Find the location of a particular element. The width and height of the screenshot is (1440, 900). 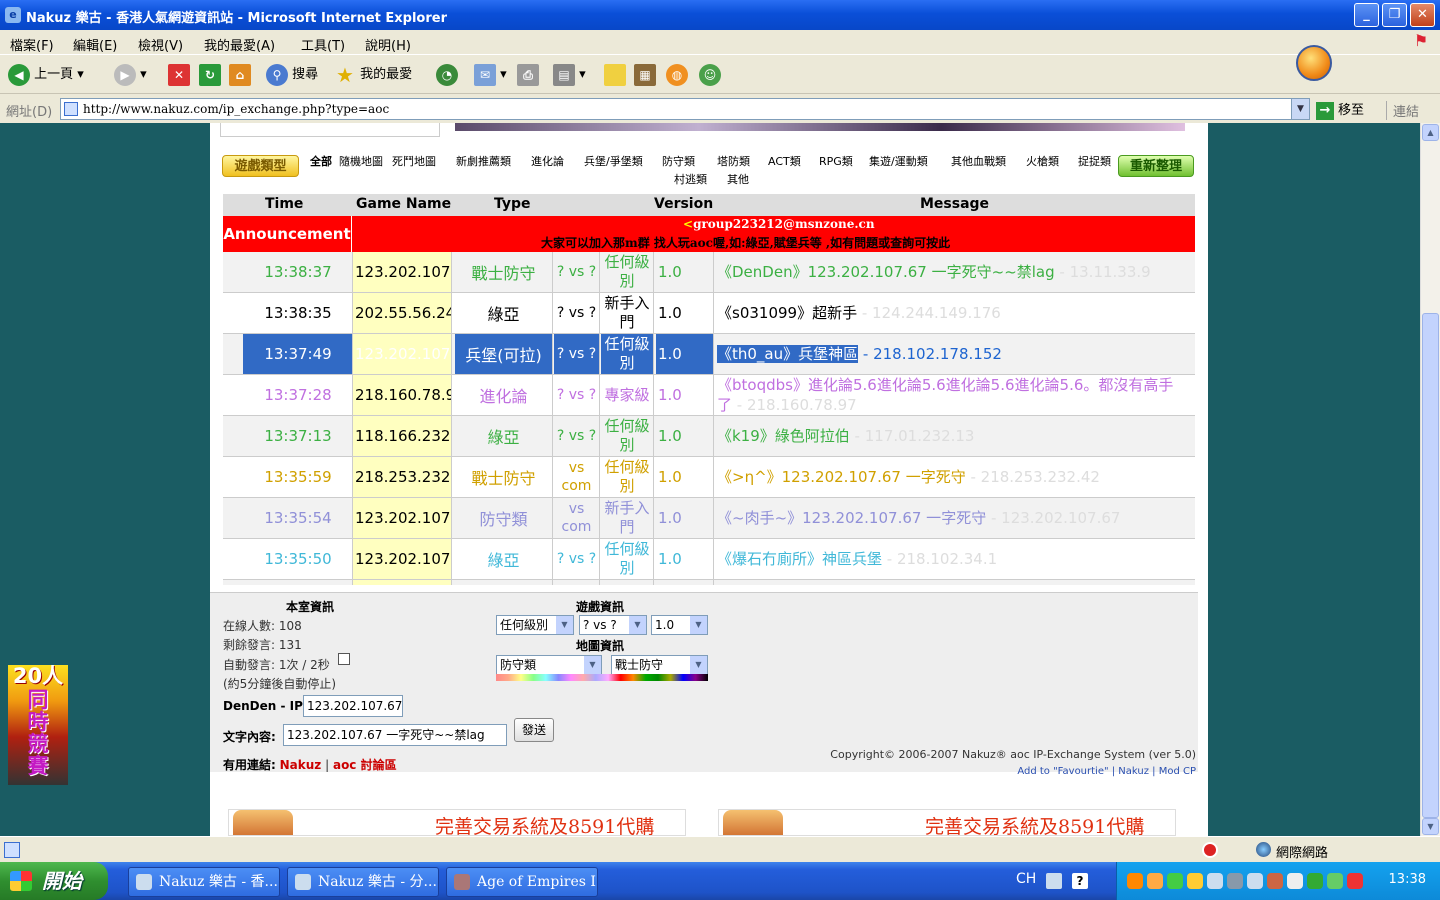

back-button: ◀ 上一頁 ▾ is located at coordinates (46, 75).